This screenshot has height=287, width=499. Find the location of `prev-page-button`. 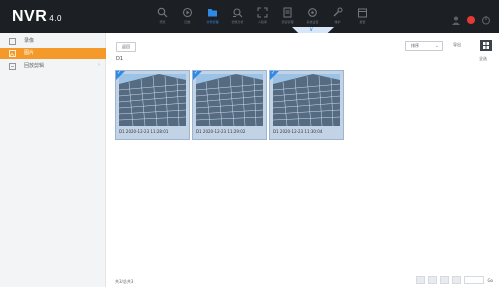

prev-page-button is located at coordinates (433, 280).